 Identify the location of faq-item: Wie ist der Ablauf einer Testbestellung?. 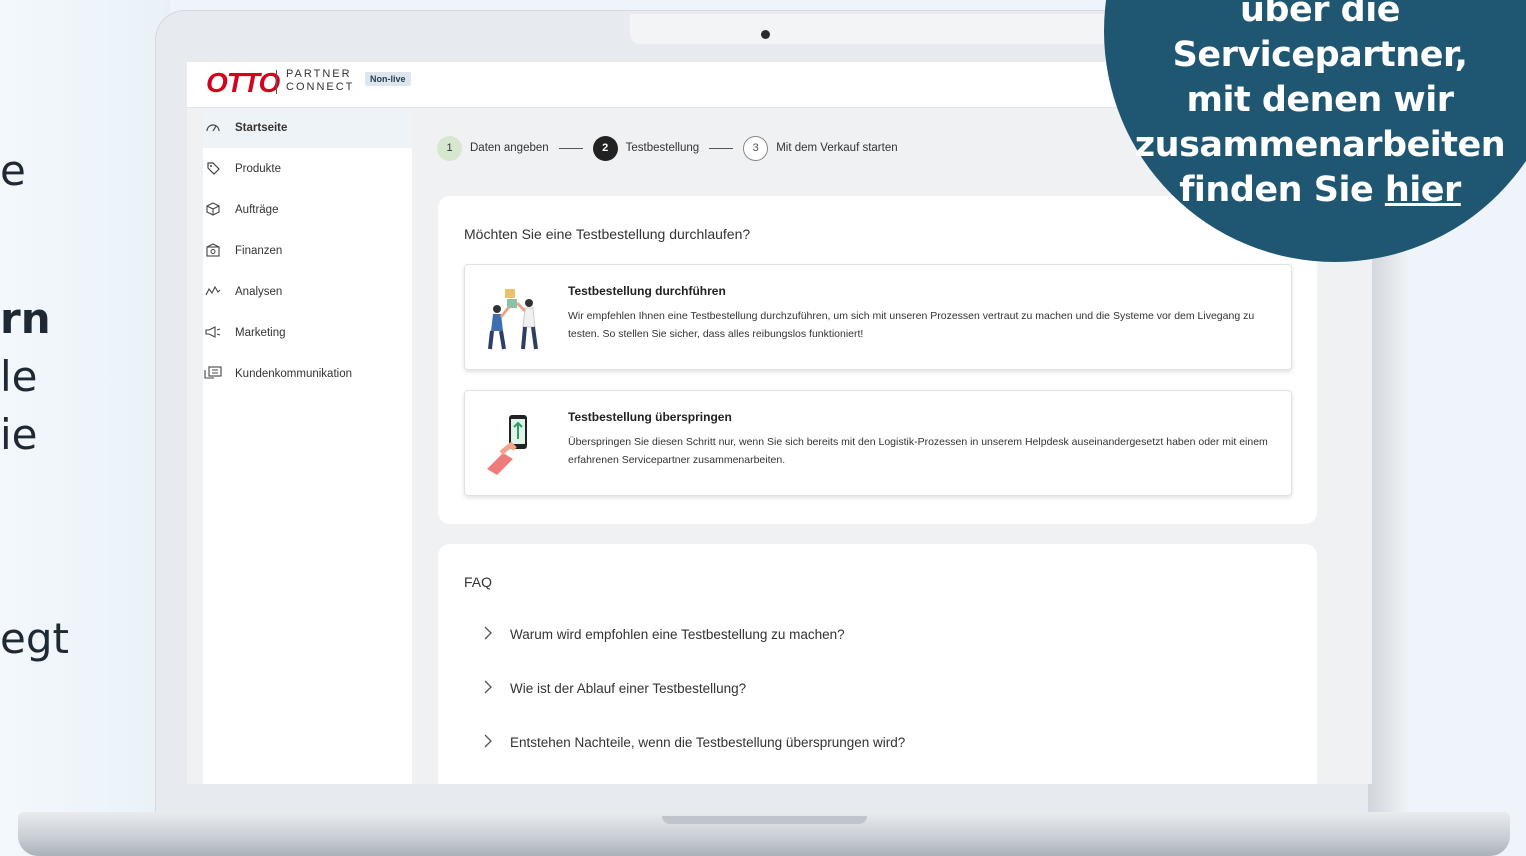
(615, 688).